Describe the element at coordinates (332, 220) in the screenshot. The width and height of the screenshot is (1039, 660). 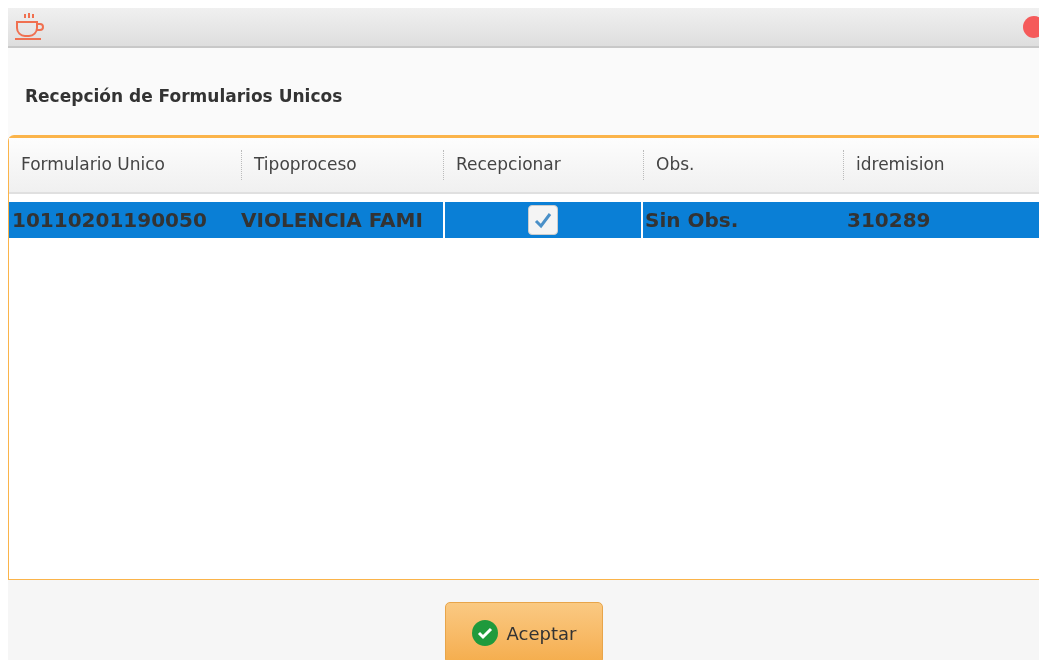
I see `table-cell: VIOLENCIA FAMI` at that location.